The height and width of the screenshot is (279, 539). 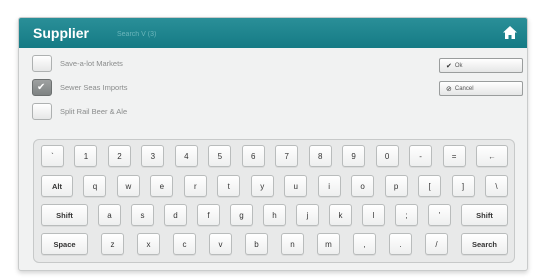 I want to click on key: ,, so click(x=364, y=244).